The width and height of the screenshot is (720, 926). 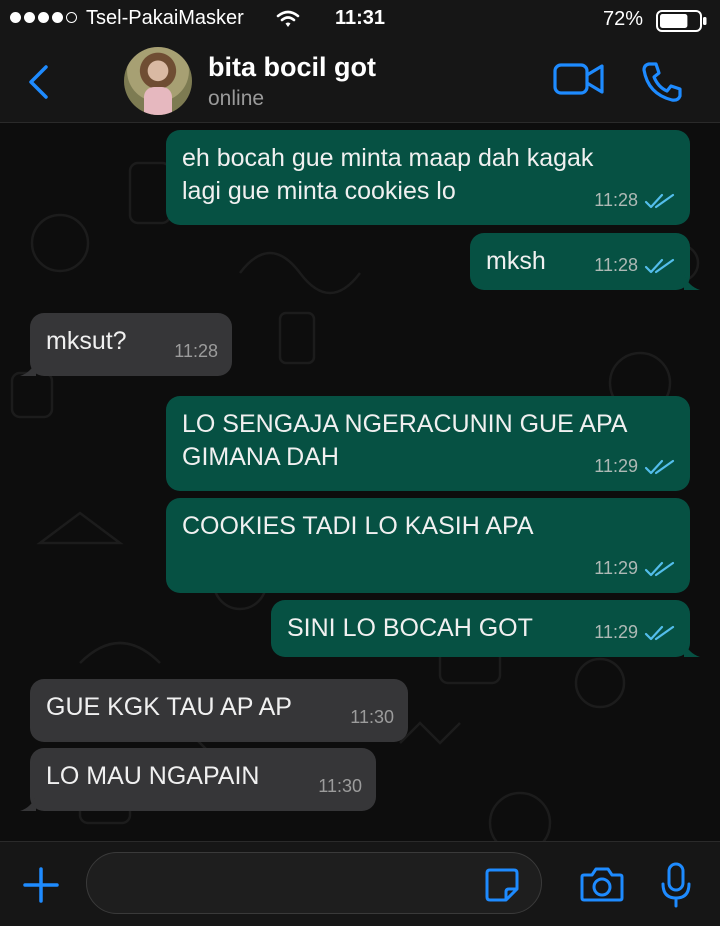 What do you see at coordinates (360, 20) in the screenshot?
I see `status-bar: Tsel-PakaiMasker 11:31 72%` at bounding box center [360, 20].